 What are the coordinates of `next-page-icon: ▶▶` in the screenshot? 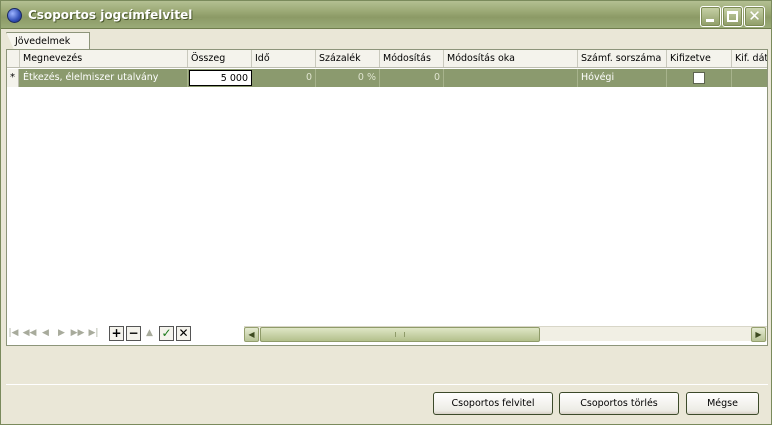 It's located at (77, 333).